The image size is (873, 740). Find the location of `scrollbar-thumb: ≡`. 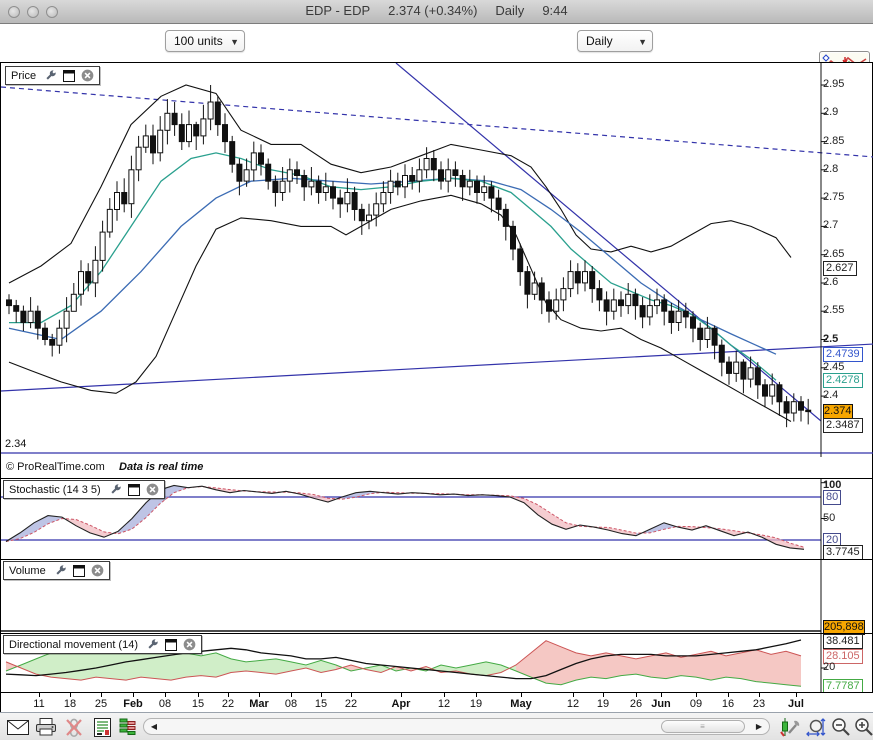

scrollbar-thumb: ≡ is located at coordinates (703, 726).